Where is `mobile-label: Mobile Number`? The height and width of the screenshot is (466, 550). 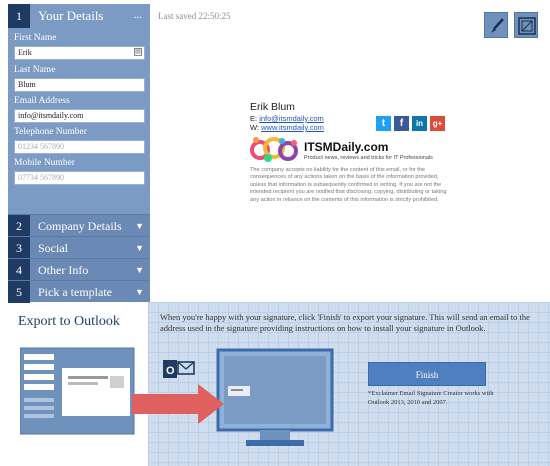 mobile-label: Mobile Number is located at coordinates (44, 163).